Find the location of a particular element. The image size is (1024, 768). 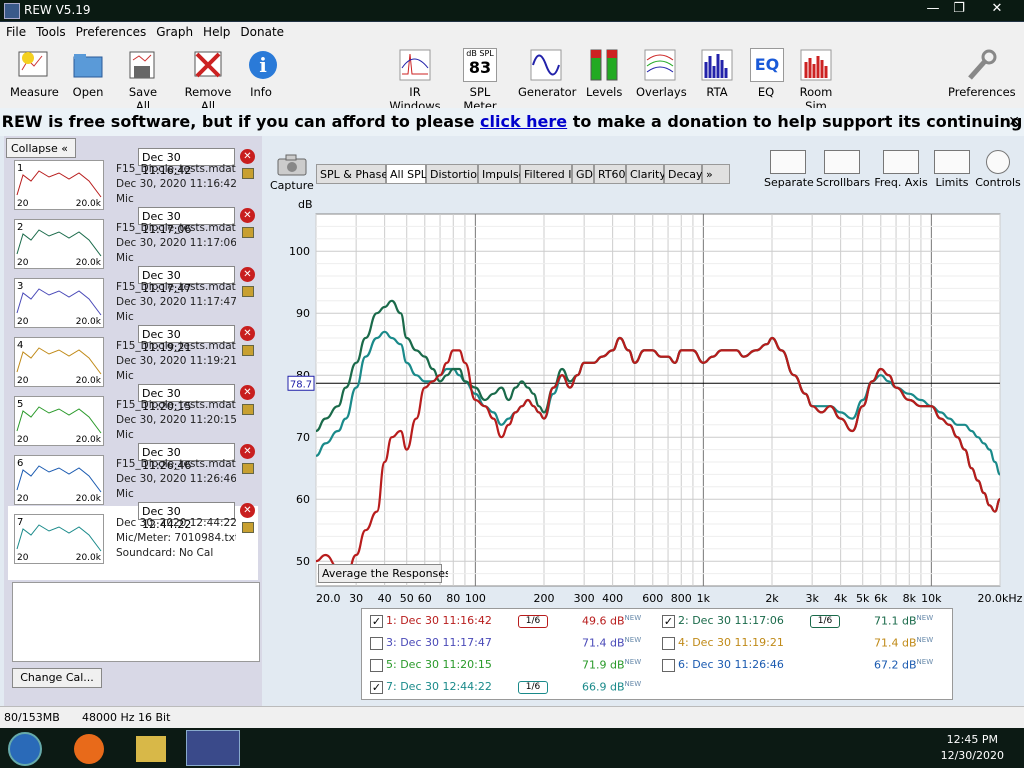

eq-label: EQ is located at coordinates (766, 92).